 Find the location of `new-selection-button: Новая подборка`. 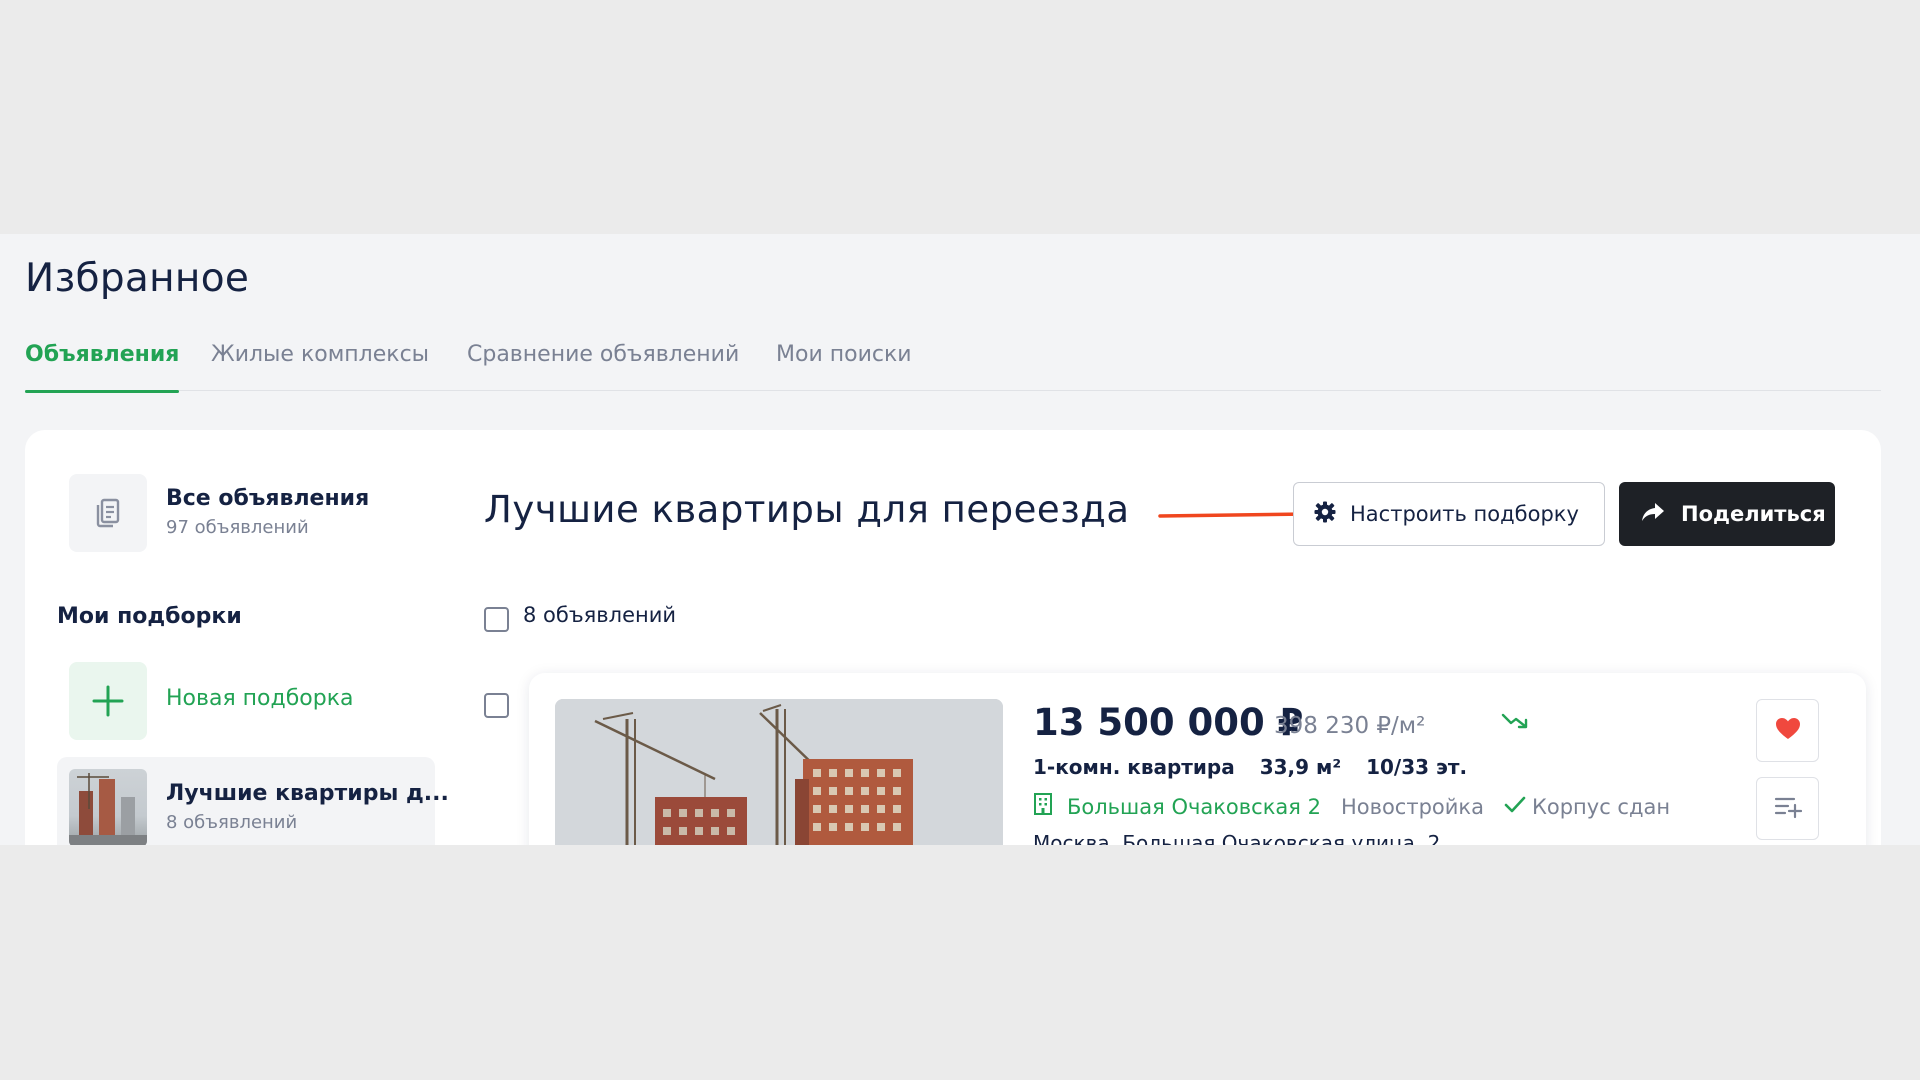

new-selection-button: Новая подборка is located at coordinates (234, 701).